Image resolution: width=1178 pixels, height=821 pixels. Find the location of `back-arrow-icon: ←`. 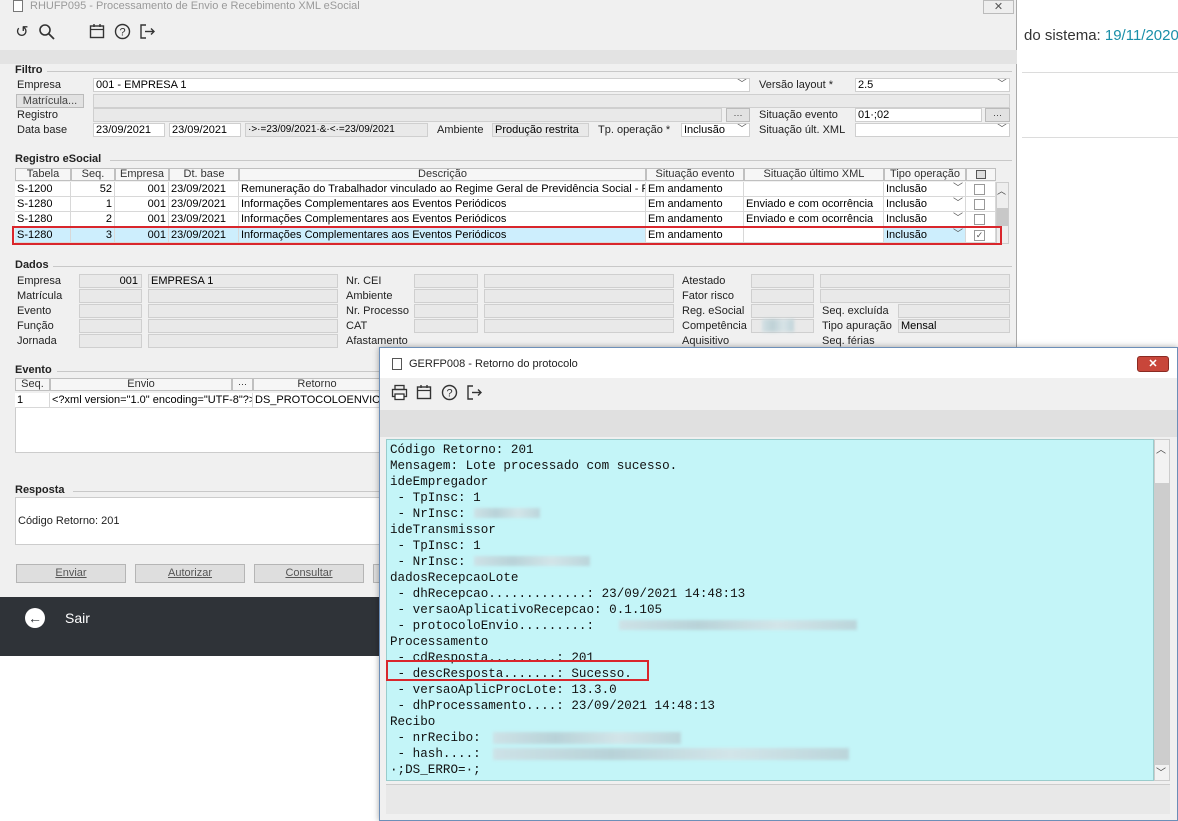

back-arrow-icon: ← is located at coordinates (35, 618).